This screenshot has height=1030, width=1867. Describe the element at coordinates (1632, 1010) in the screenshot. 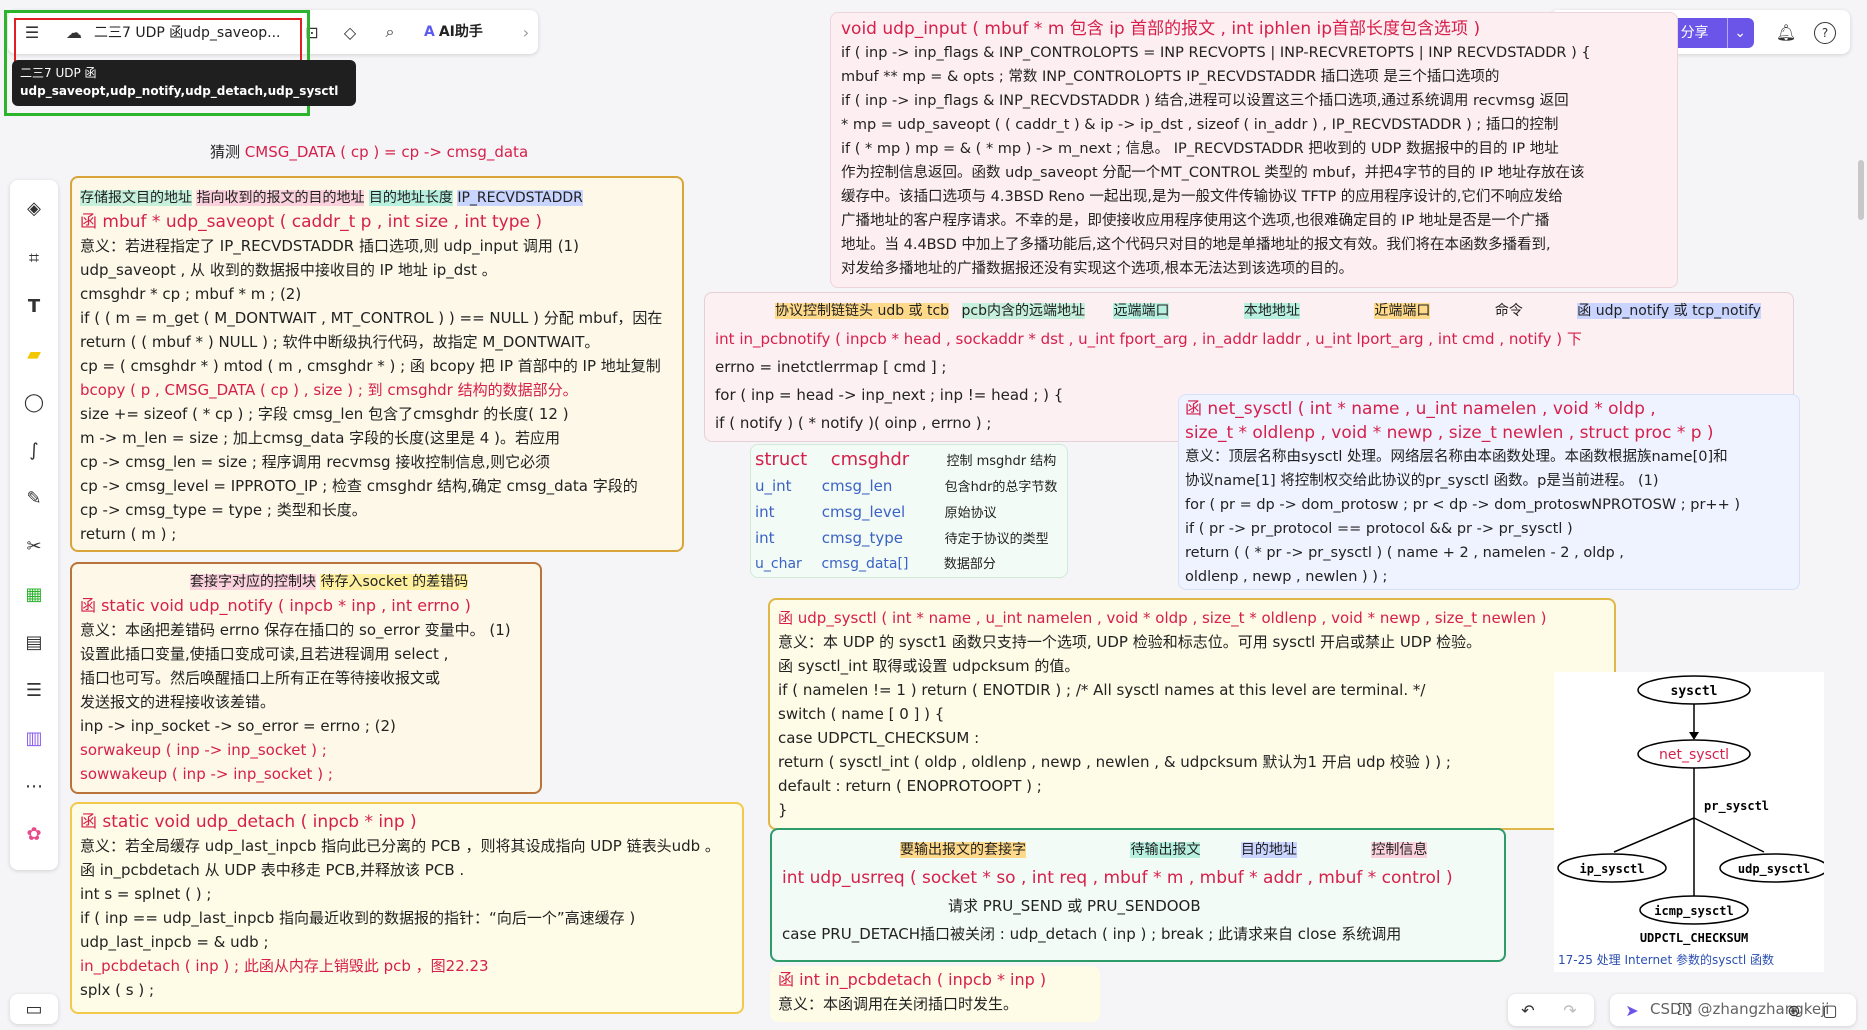

I see `pointer-icon: ➤` at that location.